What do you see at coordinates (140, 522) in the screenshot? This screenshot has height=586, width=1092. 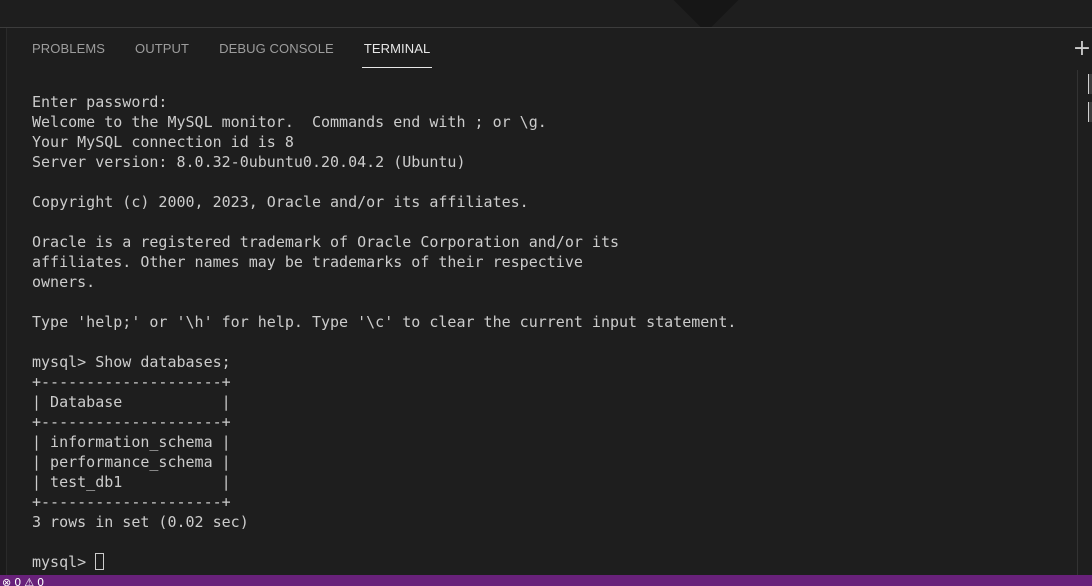 I see `terminal-line: 3 rows in set (0.02 sec)` at bounding box center [140, 522].